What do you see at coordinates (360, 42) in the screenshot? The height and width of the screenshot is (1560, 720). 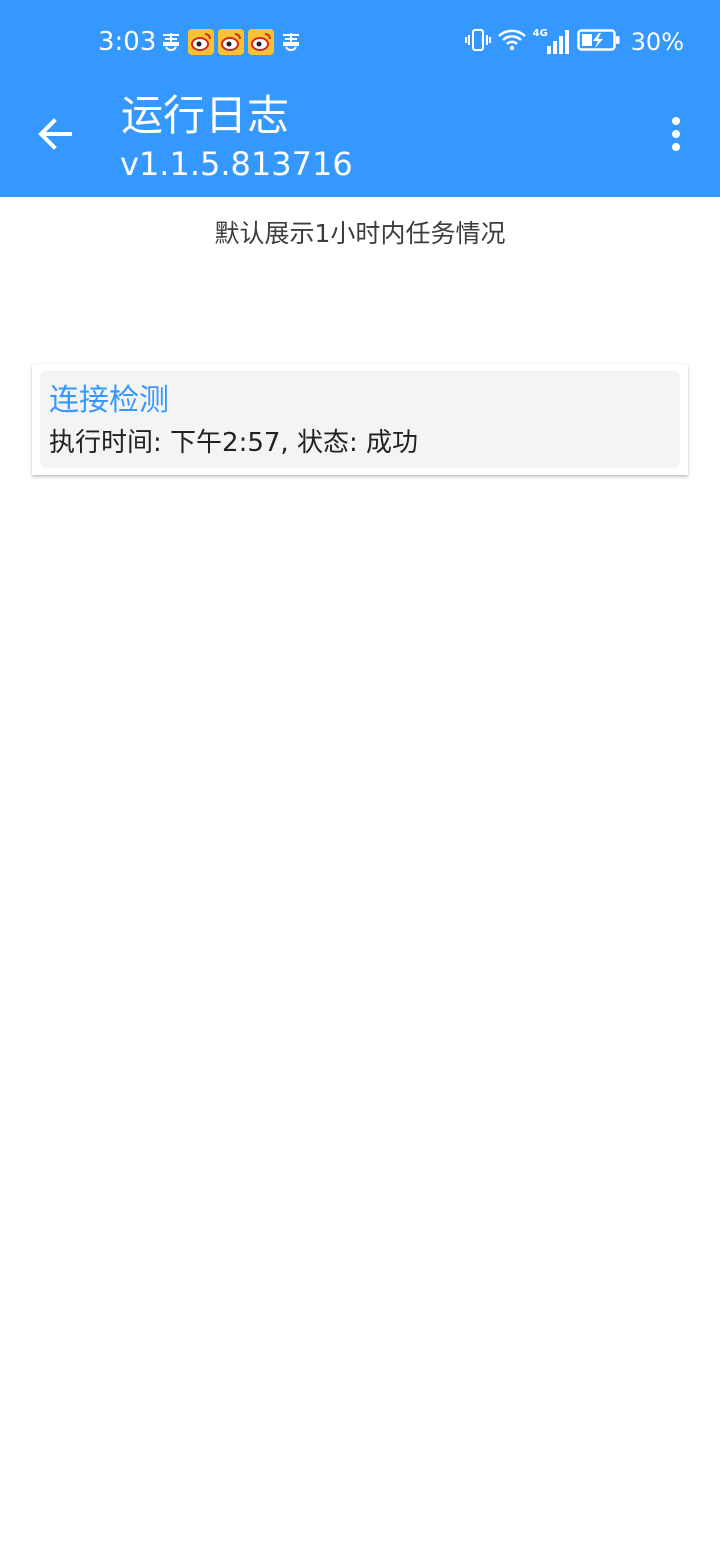 I see `status-bar: 3:03 4G 30%` at bounding box center [360, 42].